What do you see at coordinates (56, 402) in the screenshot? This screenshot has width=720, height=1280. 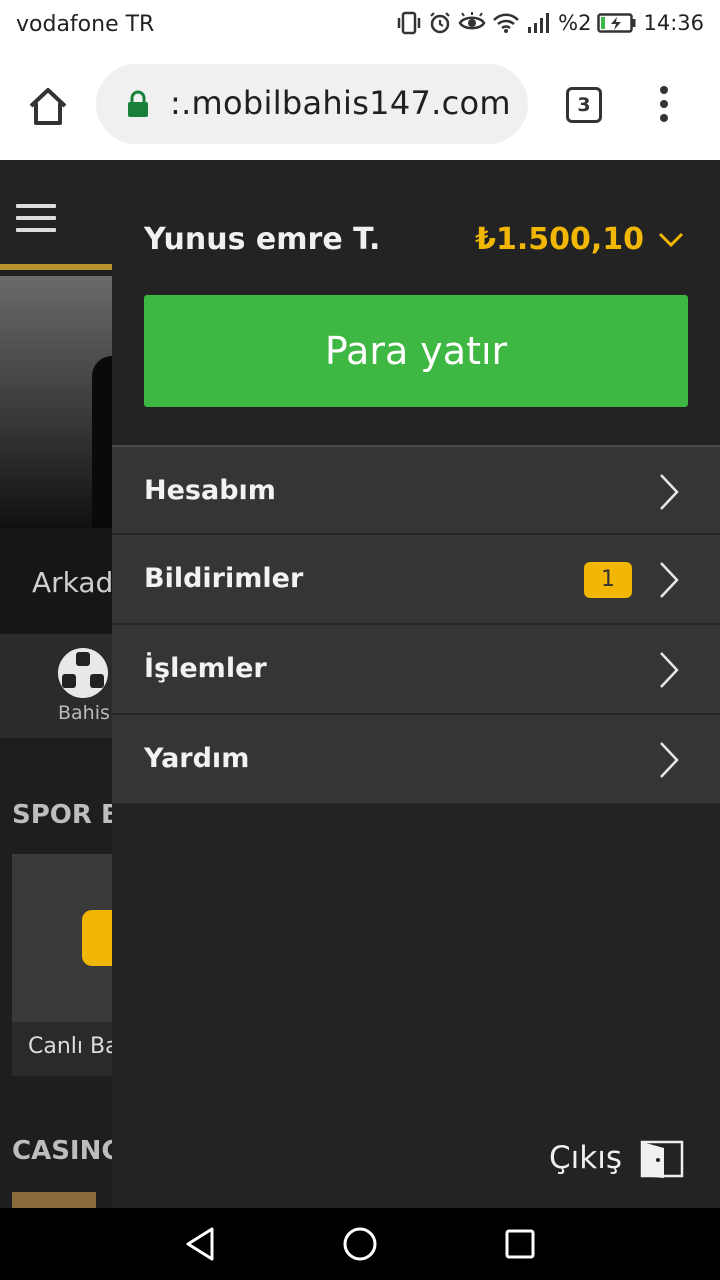 I see `promo-banner-image` at bounding box center [56, 402].